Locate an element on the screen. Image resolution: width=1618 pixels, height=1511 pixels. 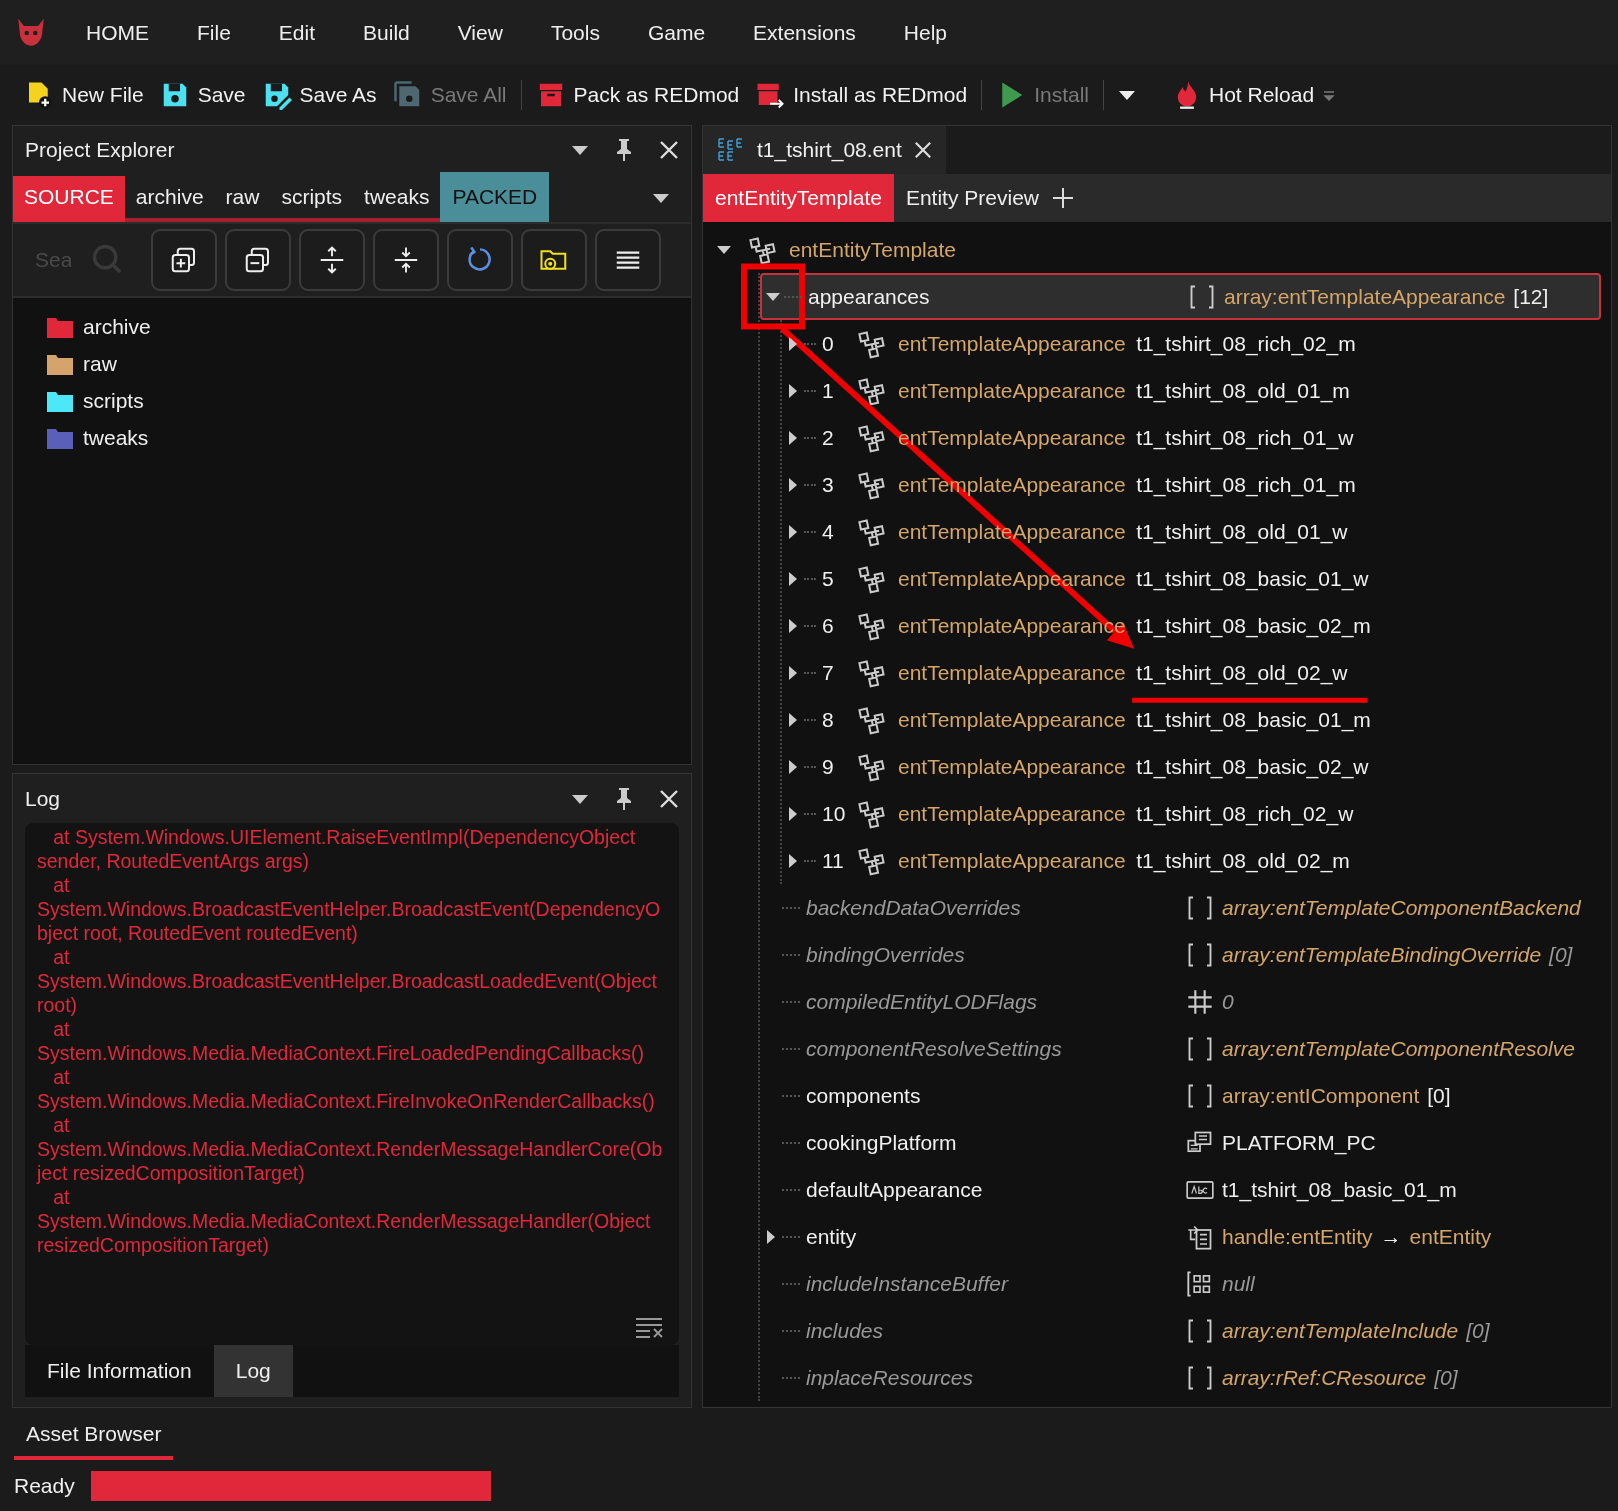
panel-title: Project Explorer is located at coordinates (100, 150).